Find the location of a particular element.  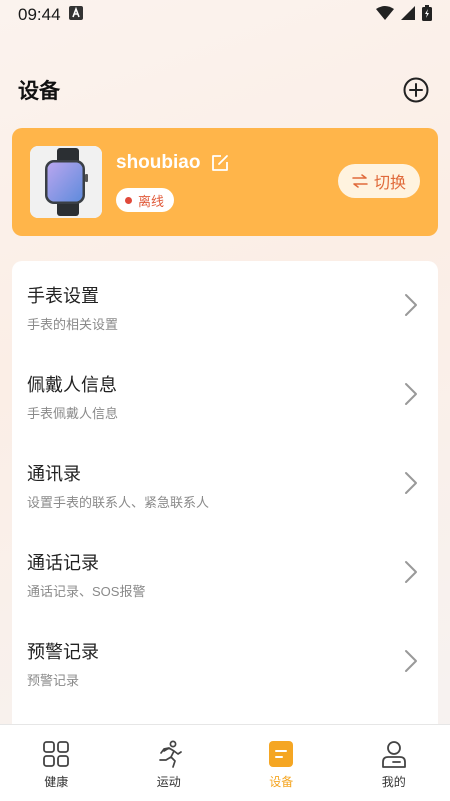

list-item-subtitle: 手表的相关设置 is located at coordinates (72, 323).